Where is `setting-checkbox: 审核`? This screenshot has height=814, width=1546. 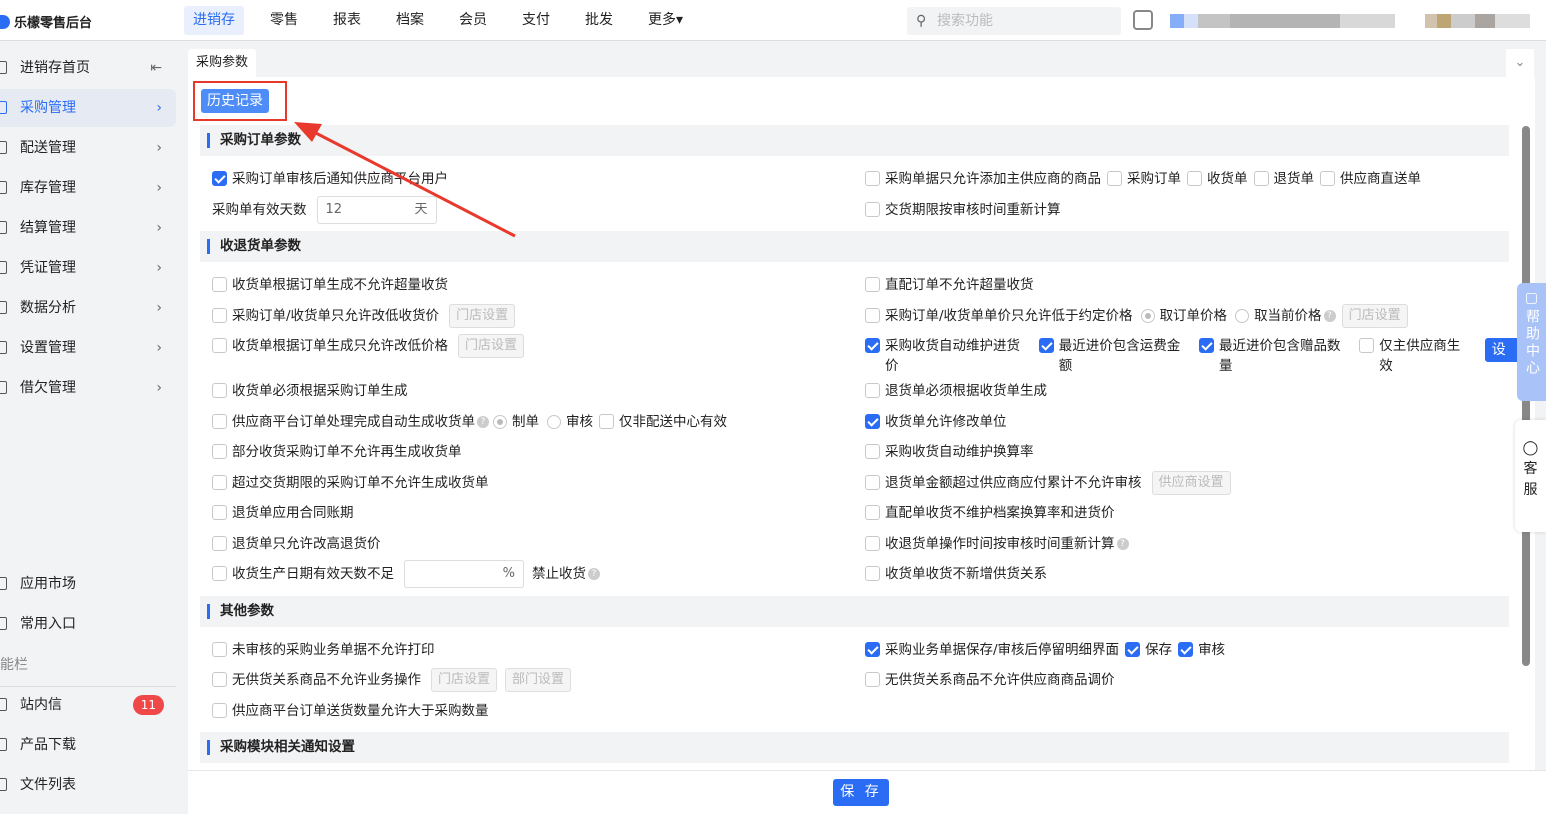 setting-checkbox: 审核 is located at coordinates (1201, 650).